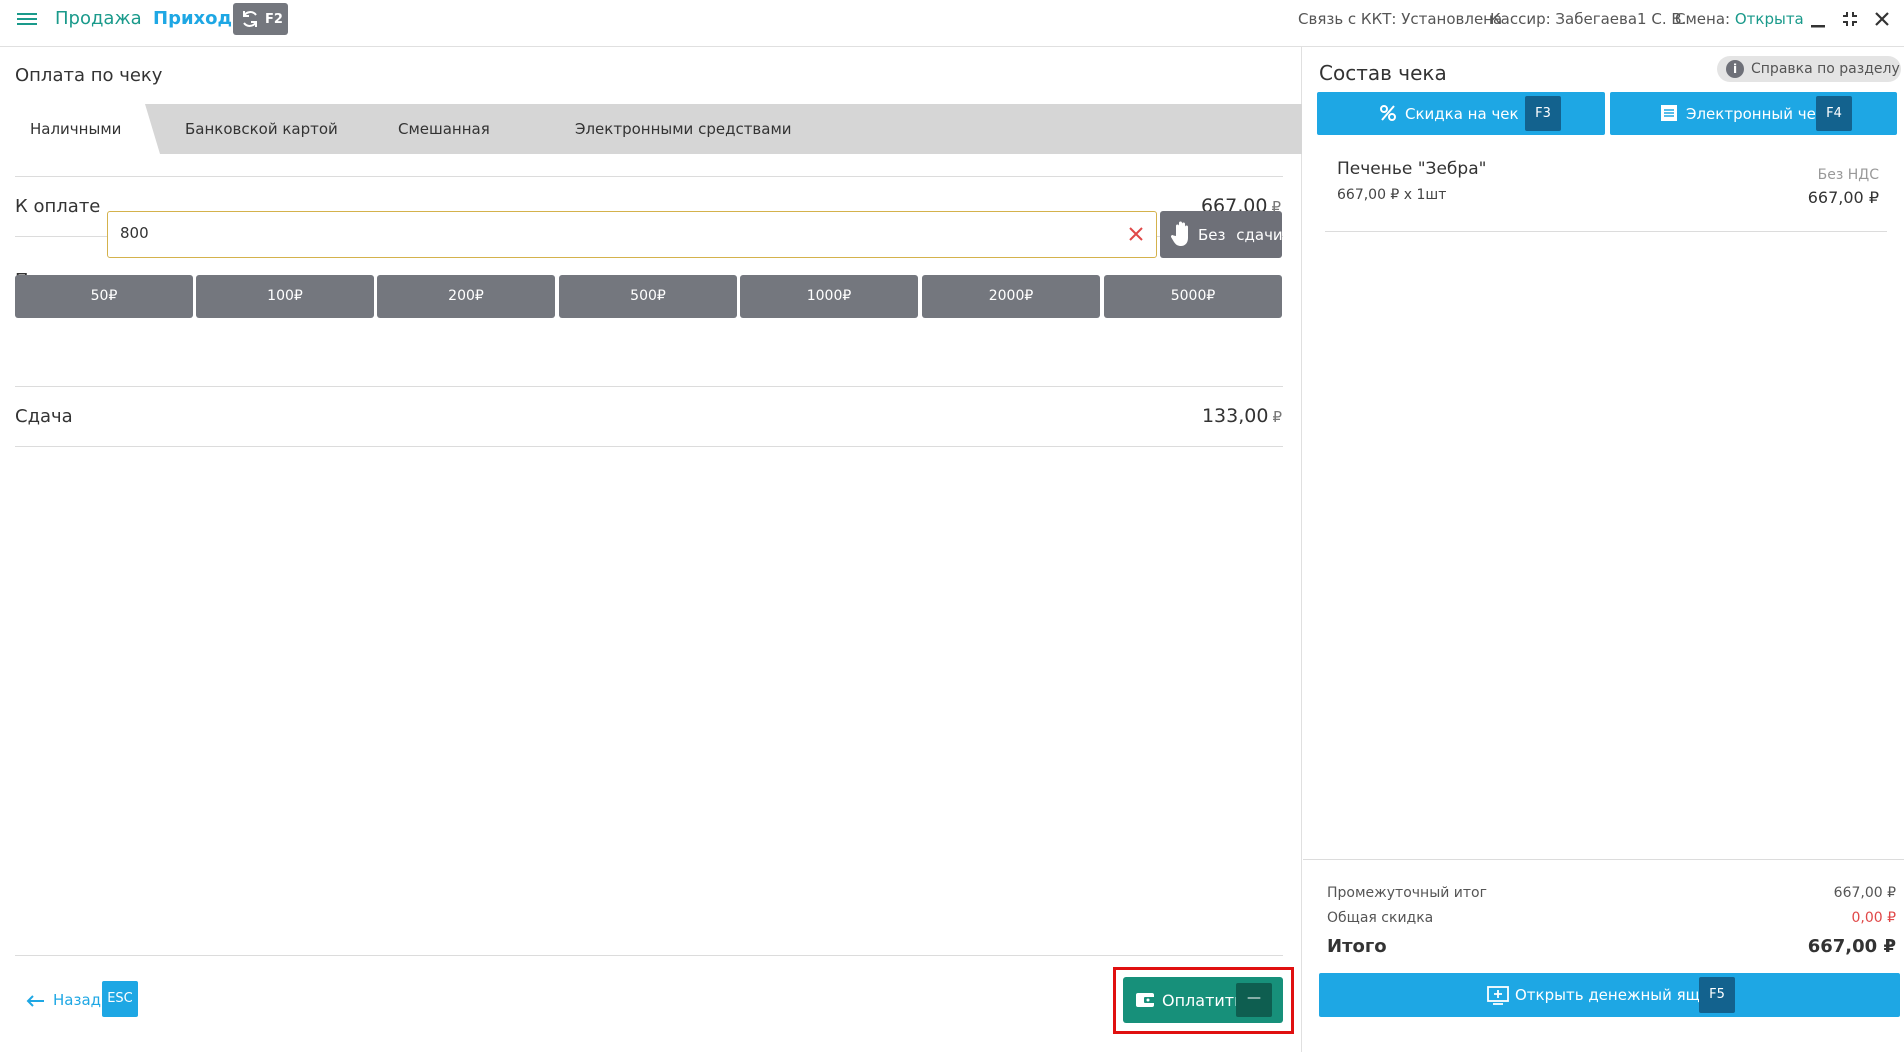 The width and height of the screenshot is (1904, 1052). I want to click on sync-button: F2, so click(260, 19).